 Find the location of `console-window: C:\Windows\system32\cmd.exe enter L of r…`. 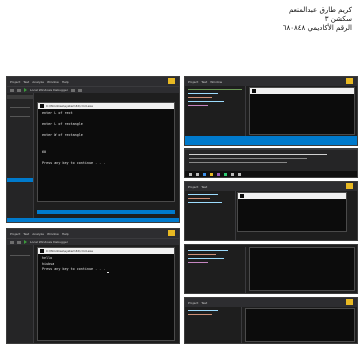

console-window: C:\Windows\system32\cmd.exe enter L of r… is located at coordinates (106, 152).